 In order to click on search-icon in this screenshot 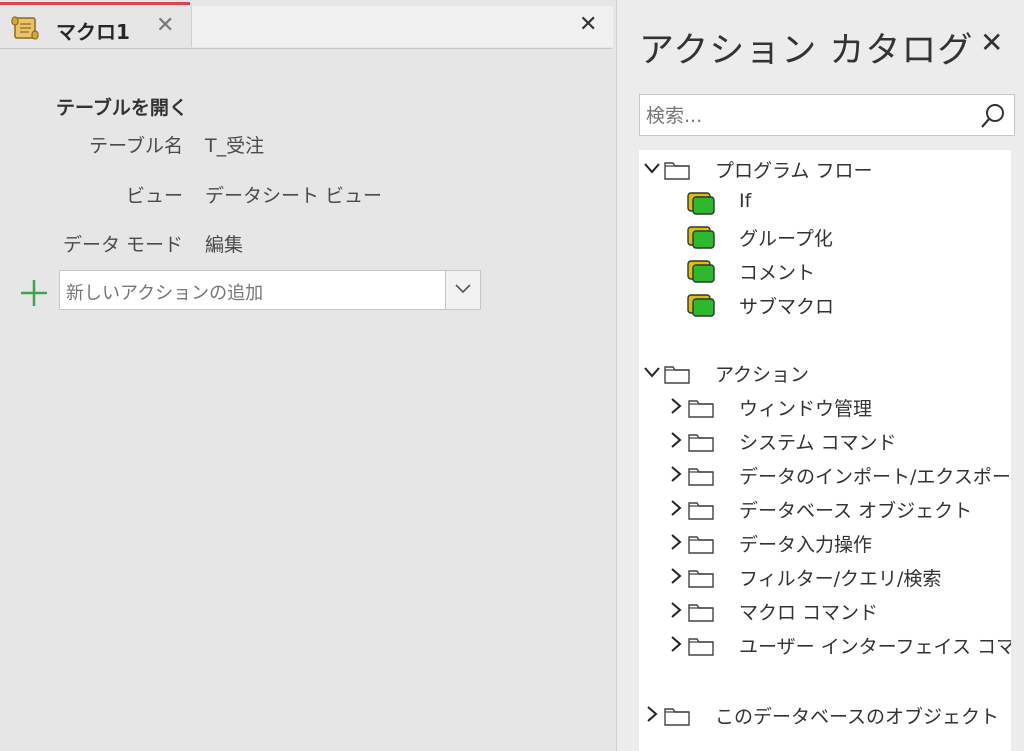, I will do `click(993, 116)`.